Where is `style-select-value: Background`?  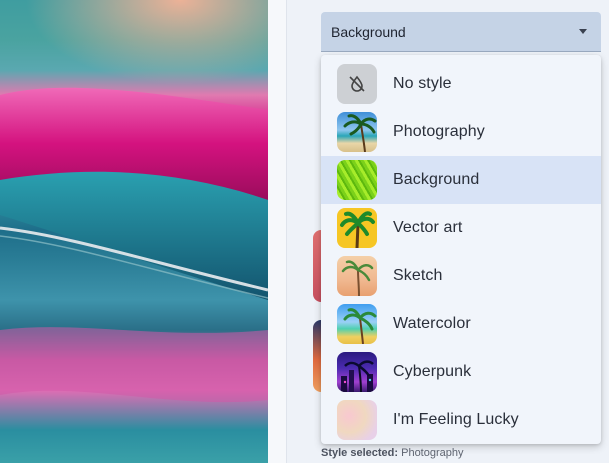
style-select-value: Background is located at coordinates (368, 31).